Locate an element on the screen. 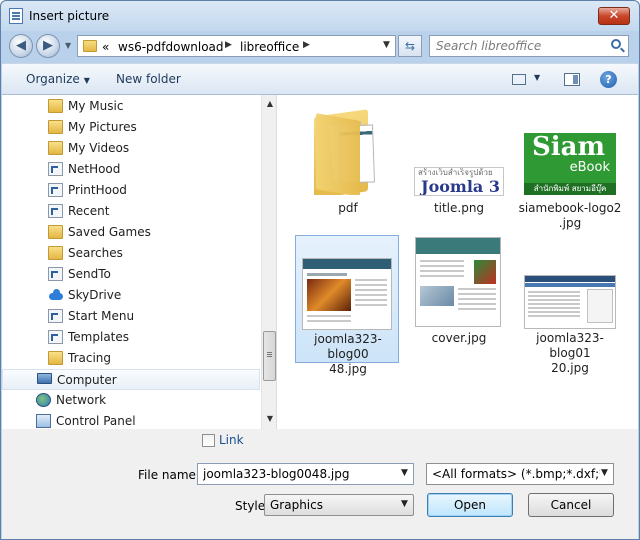 This screenshot has width=640, height=540. file-item-joomla323-blog0120: joomla323-blog01 20.jpg is located at coordinates (570, 305).